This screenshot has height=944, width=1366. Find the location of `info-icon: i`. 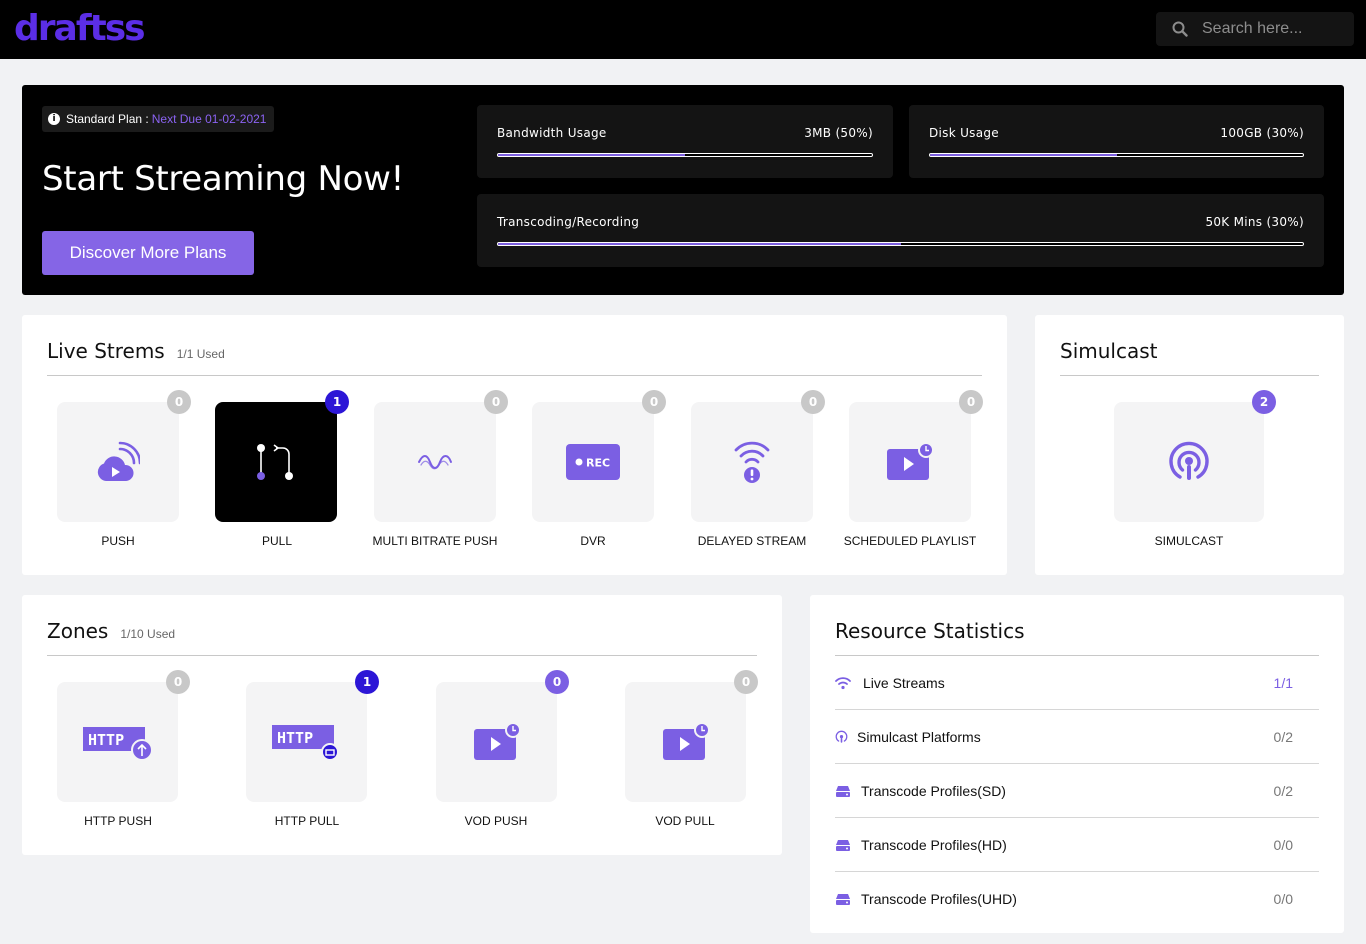

info-icon: i is located at coordinates (54, 119).